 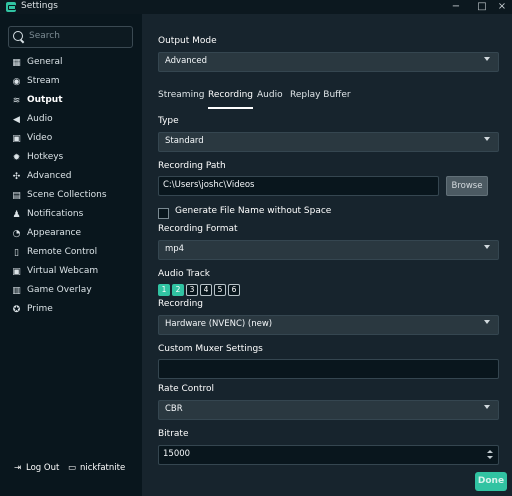 I want to click on sidebar-item-scene-collections: ▤ Scene Collections, so click(x=72, y=197).